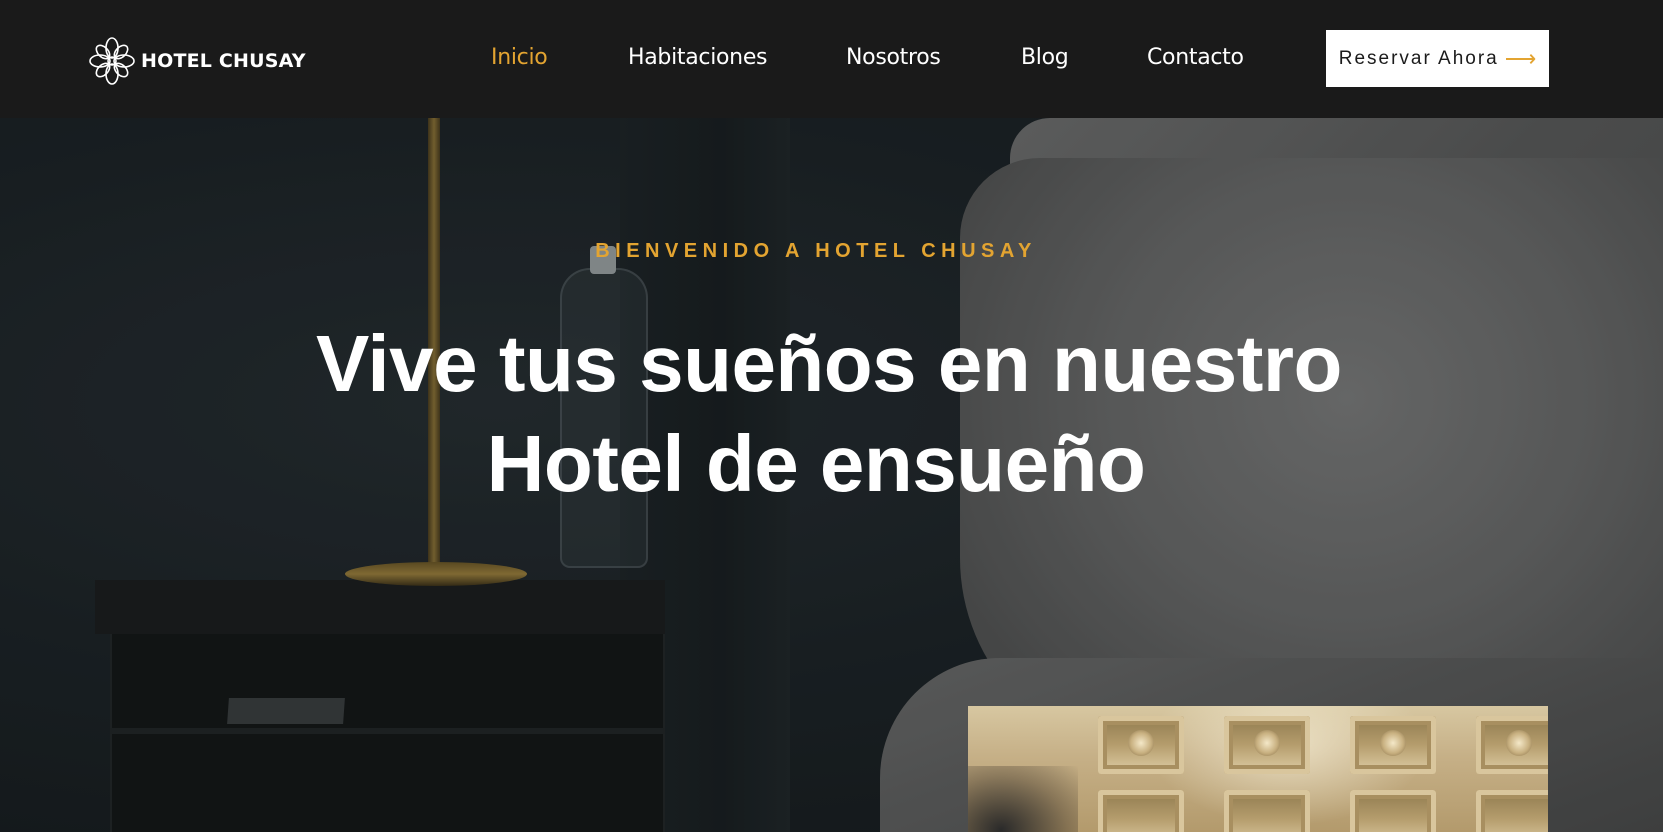  I want to click on nav-item-blog: Blog, so click(1045, 57).